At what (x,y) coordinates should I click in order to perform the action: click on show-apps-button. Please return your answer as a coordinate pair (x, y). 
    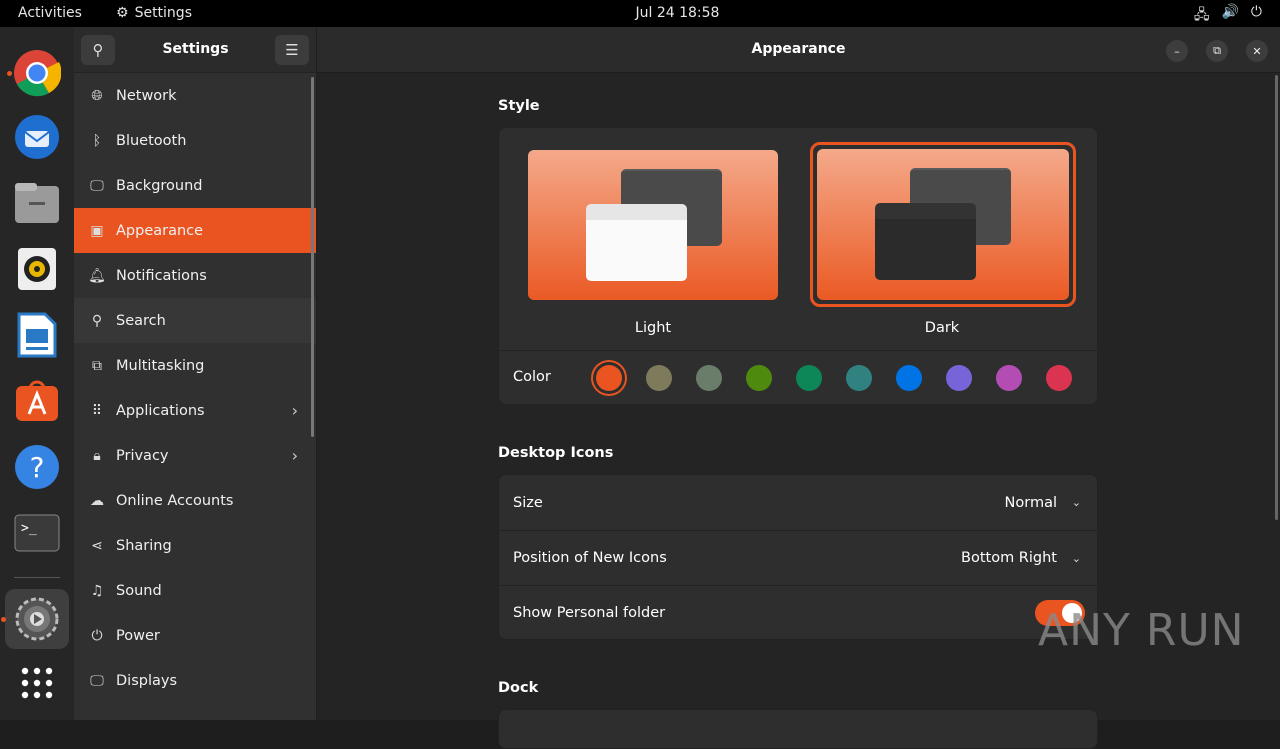
    Looking at the image, I should click on (37, 683).